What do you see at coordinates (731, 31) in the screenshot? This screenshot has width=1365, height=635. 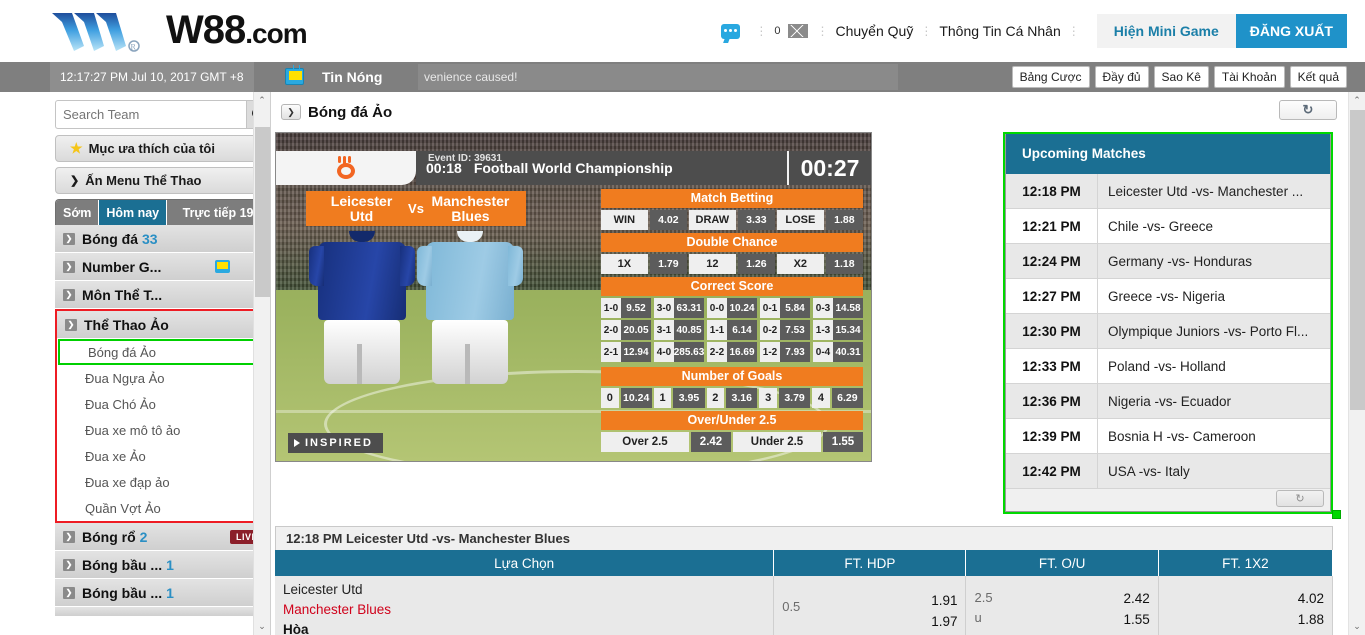 I see `chat-bubble-icon` at bounding box center [731, 31].